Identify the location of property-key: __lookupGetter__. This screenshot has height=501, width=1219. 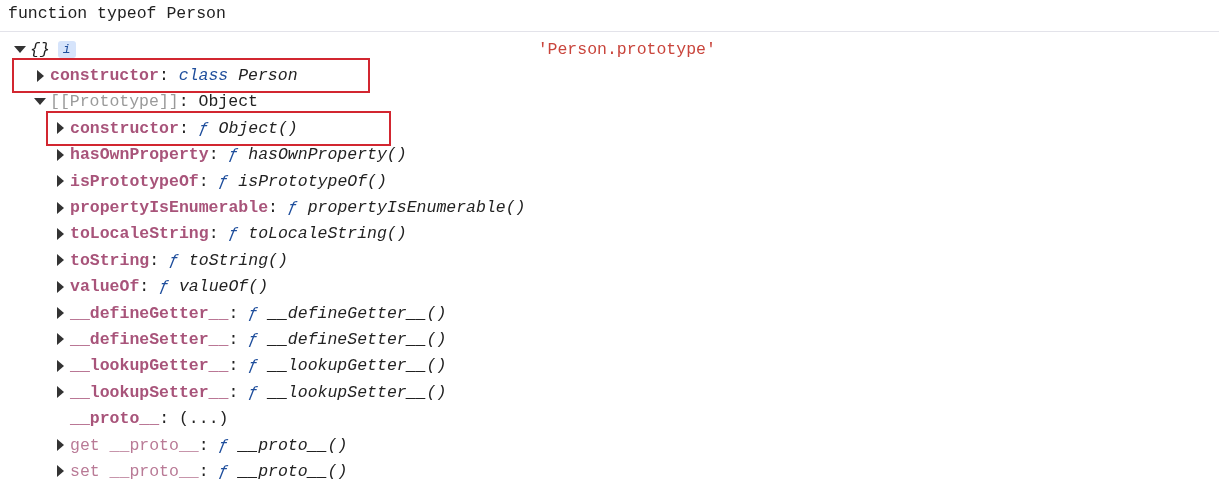
(149, 366).